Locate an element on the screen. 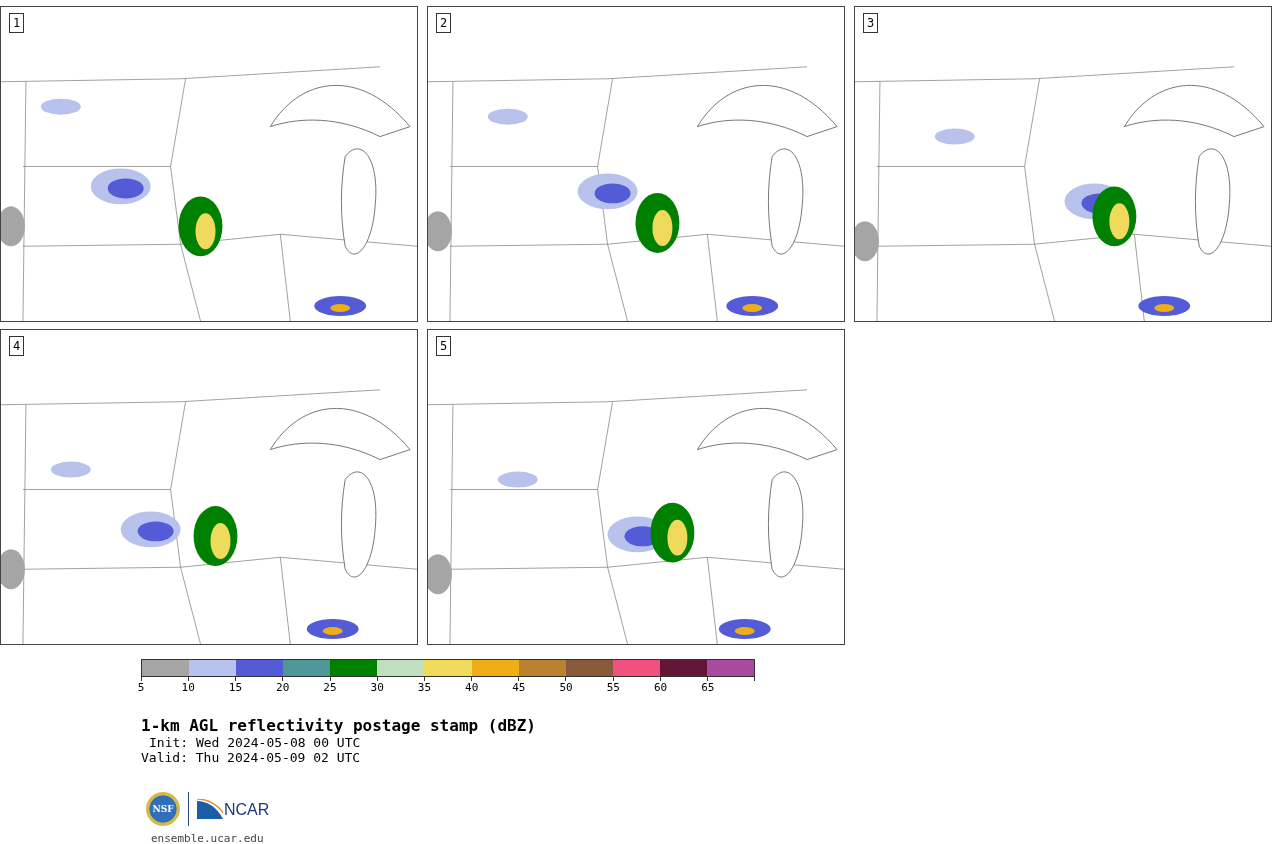 Image resolution: width=1280 pixels, height=844 pixels. tick-label: 10 is located at coordinates (188, 687).